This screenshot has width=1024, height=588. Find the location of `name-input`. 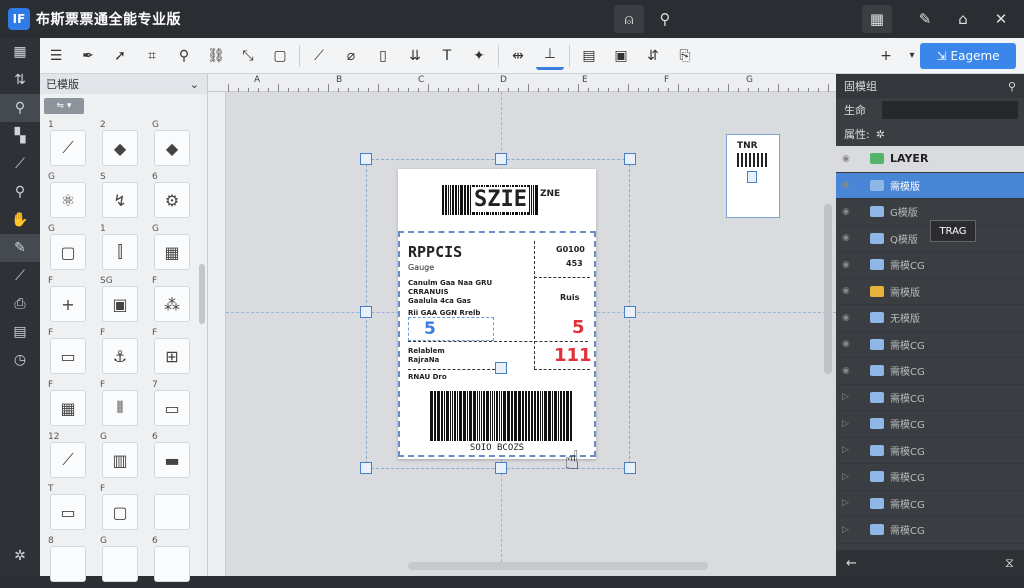

name-input is located at coordinates (950, 110).